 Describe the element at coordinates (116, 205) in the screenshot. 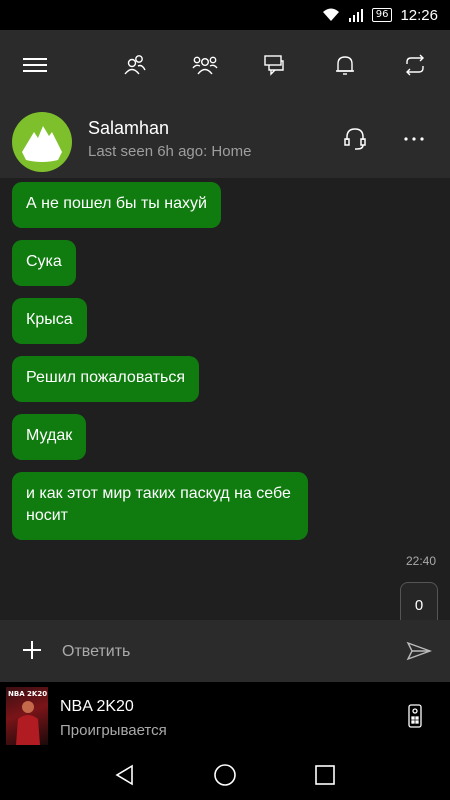

I see `message-bubble: А не пошел бы ты нахуй` at that location.